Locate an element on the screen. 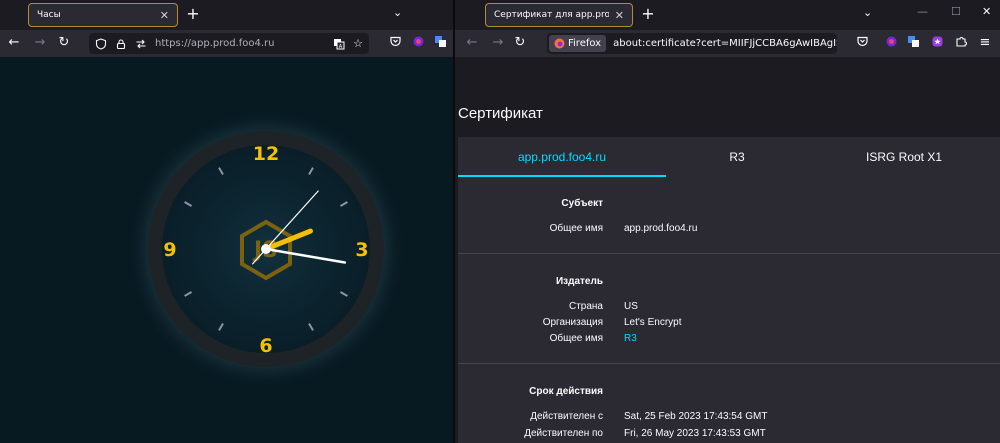  clock-numeral: 9 is located at coordinates (169, 250).